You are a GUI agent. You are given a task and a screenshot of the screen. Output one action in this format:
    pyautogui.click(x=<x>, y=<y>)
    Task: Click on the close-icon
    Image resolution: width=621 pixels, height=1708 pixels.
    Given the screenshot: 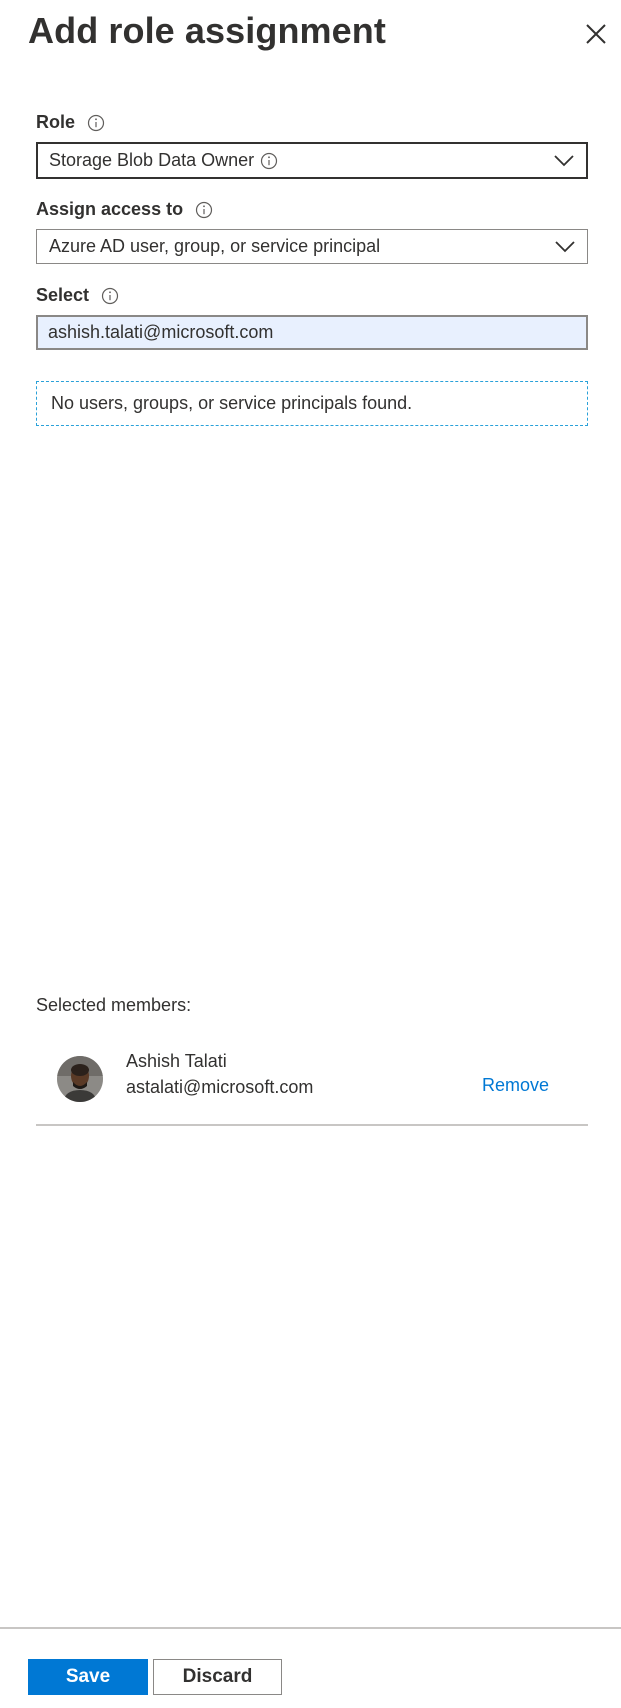 What is the action you would take?
    pyautogui.click(x=596, y=34)
    